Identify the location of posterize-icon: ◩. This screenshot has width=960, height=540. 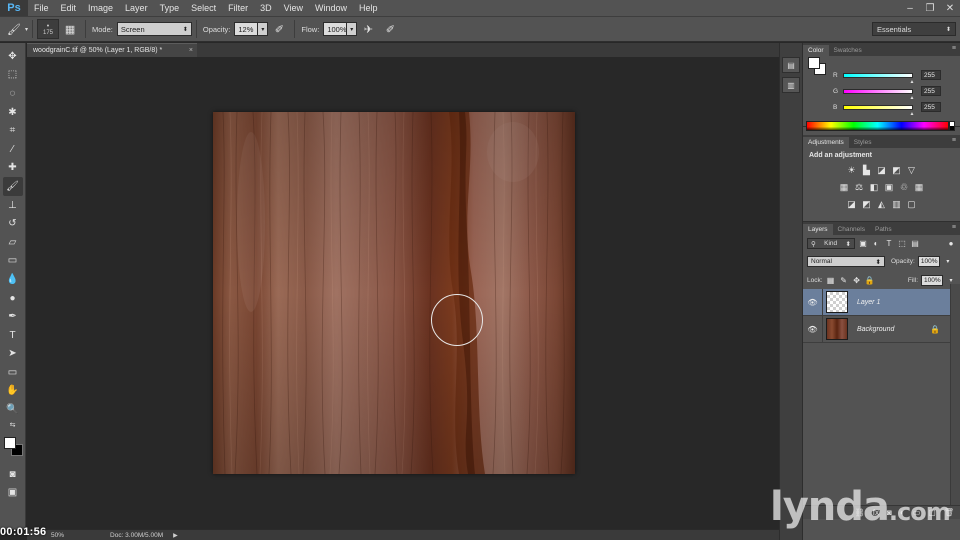
(866, 204).